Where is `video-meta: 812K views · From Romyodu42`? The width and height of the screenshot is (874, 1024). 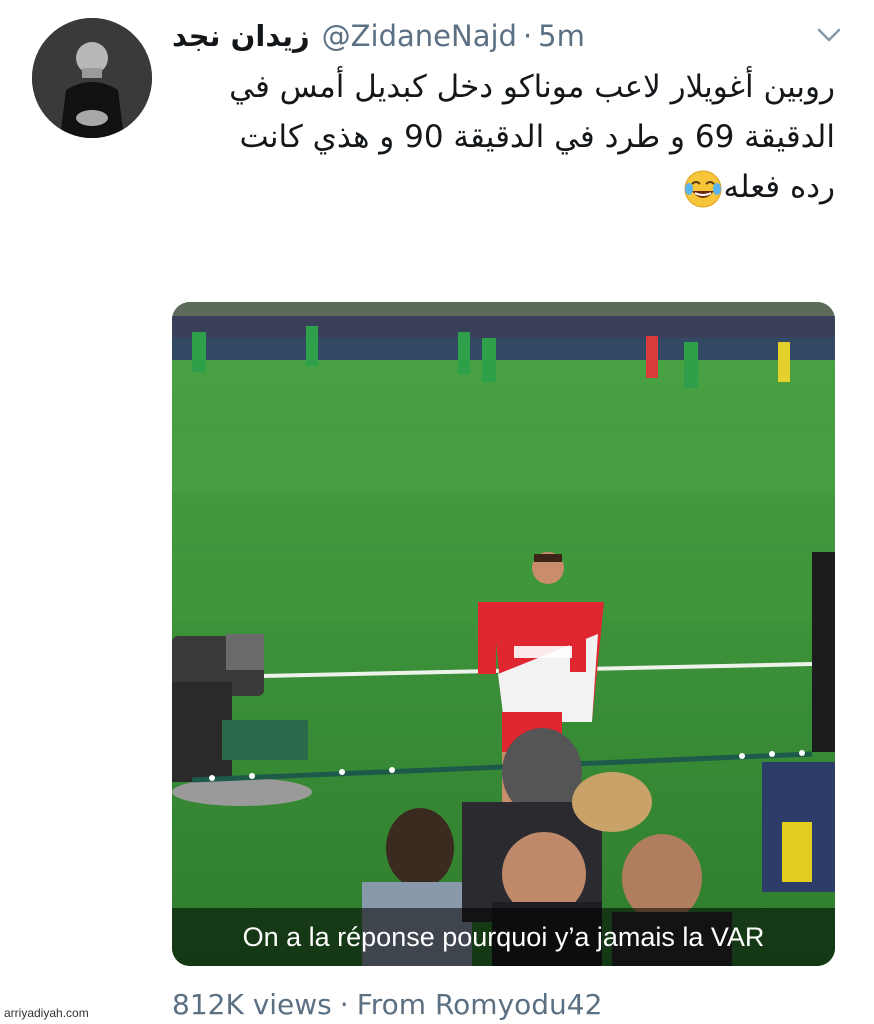 video-meta: 812K views · From Romyodu42 is located at coordinates (387, 1004).